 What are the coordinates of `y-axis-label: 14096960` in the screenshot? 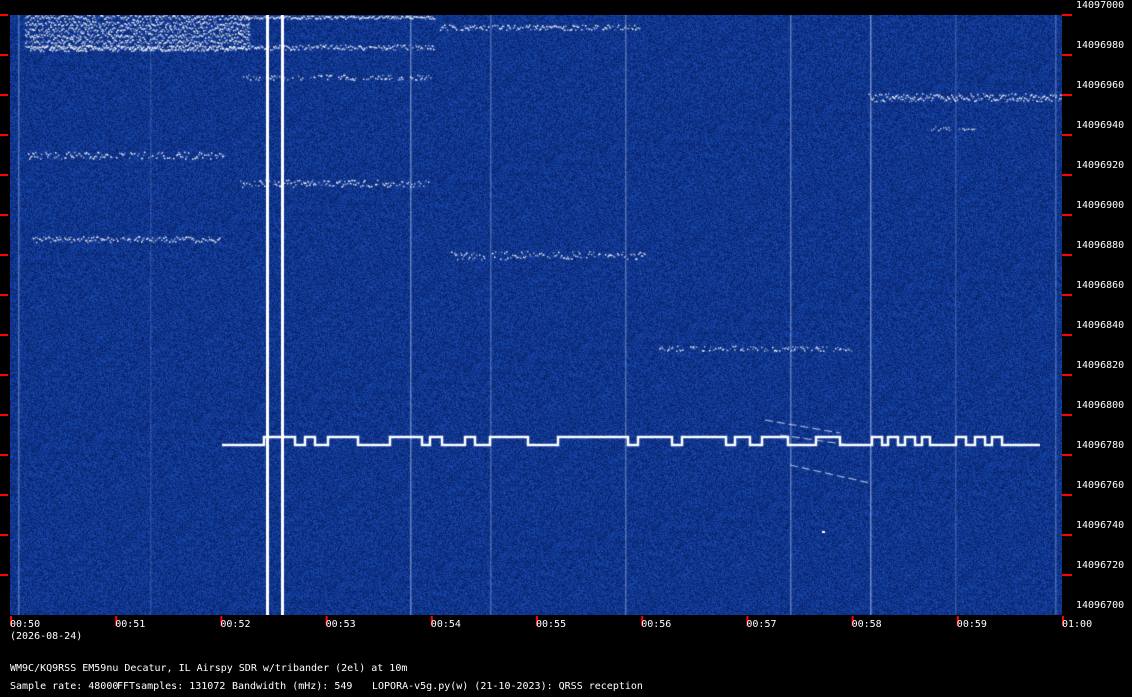 It's located at (1100, 85).